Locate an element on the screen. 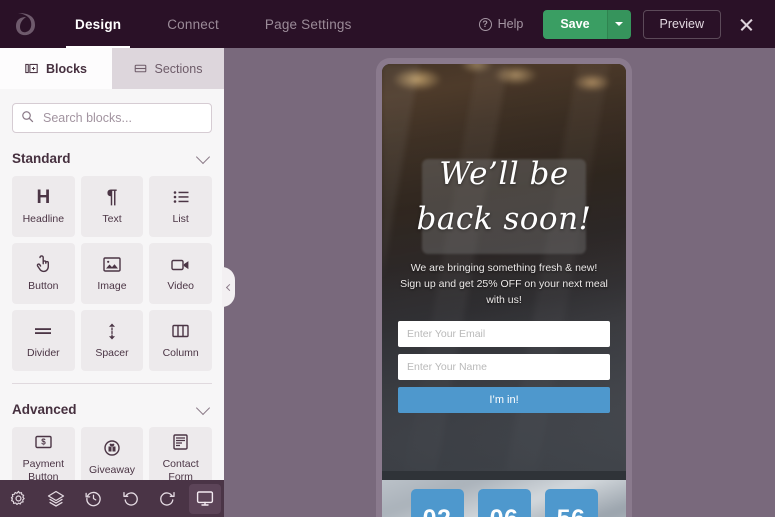 The height and width of the screenshot is (517, 775). block-giveaway: Giveaway is located at coordinates (112, 457).